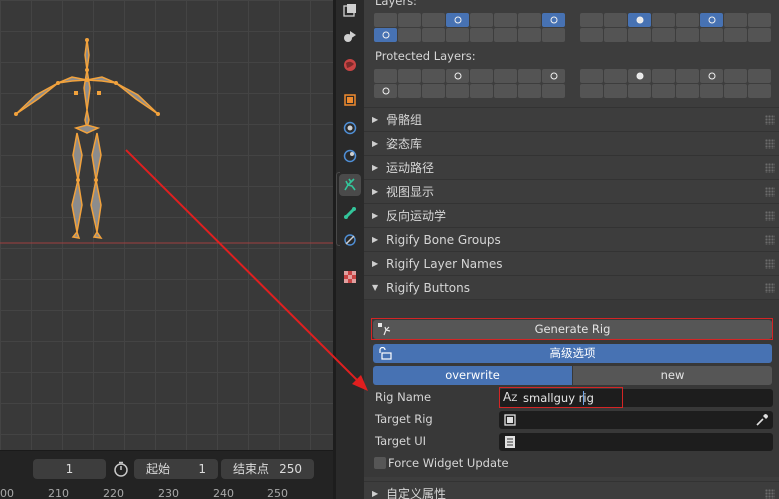  Describe the element at coordinates (176, 469) in the screenshot. I see `start-frame-field: 起始 1` at that location.